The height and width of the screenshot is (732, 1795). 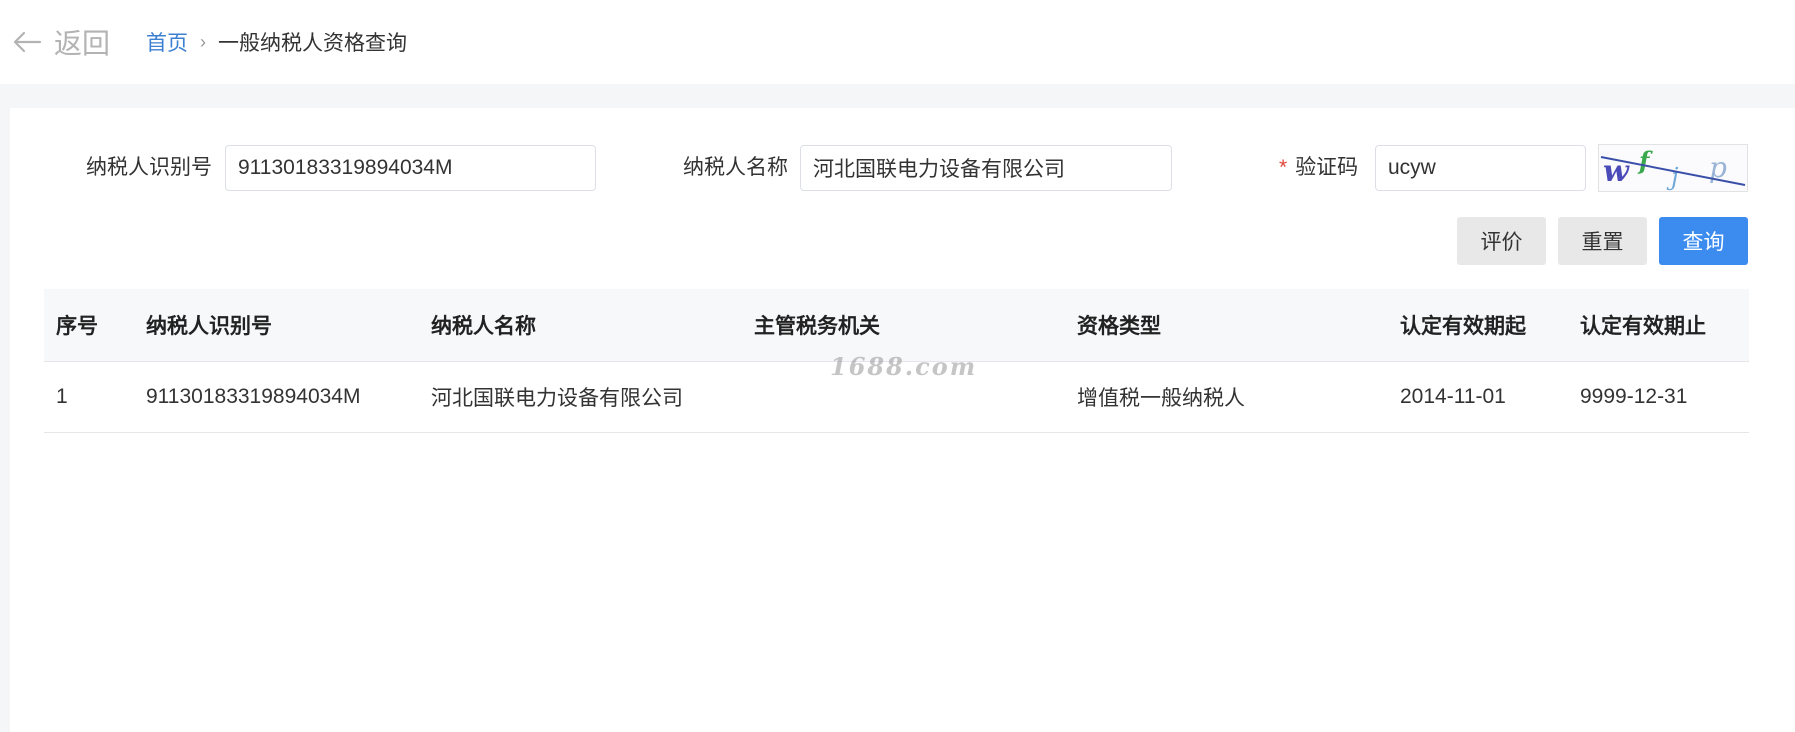 I want to click on back-button: 返回, so click(x=61, y=42).